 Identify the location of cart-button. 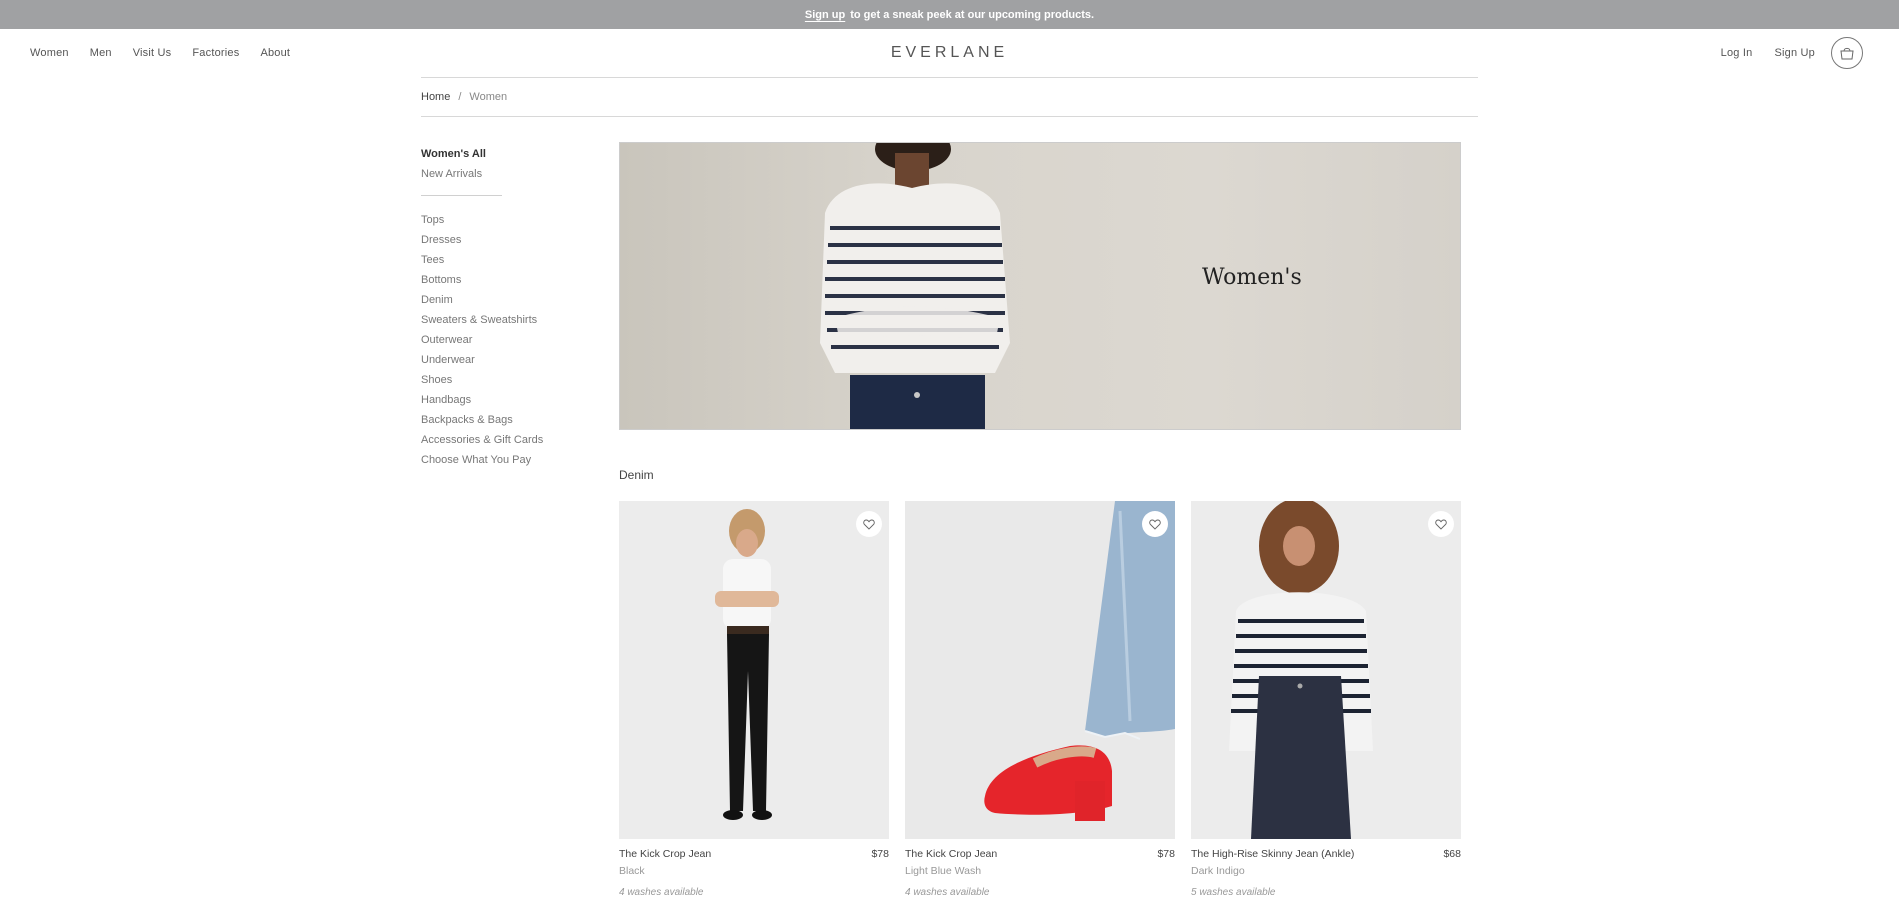
(1847, 53).